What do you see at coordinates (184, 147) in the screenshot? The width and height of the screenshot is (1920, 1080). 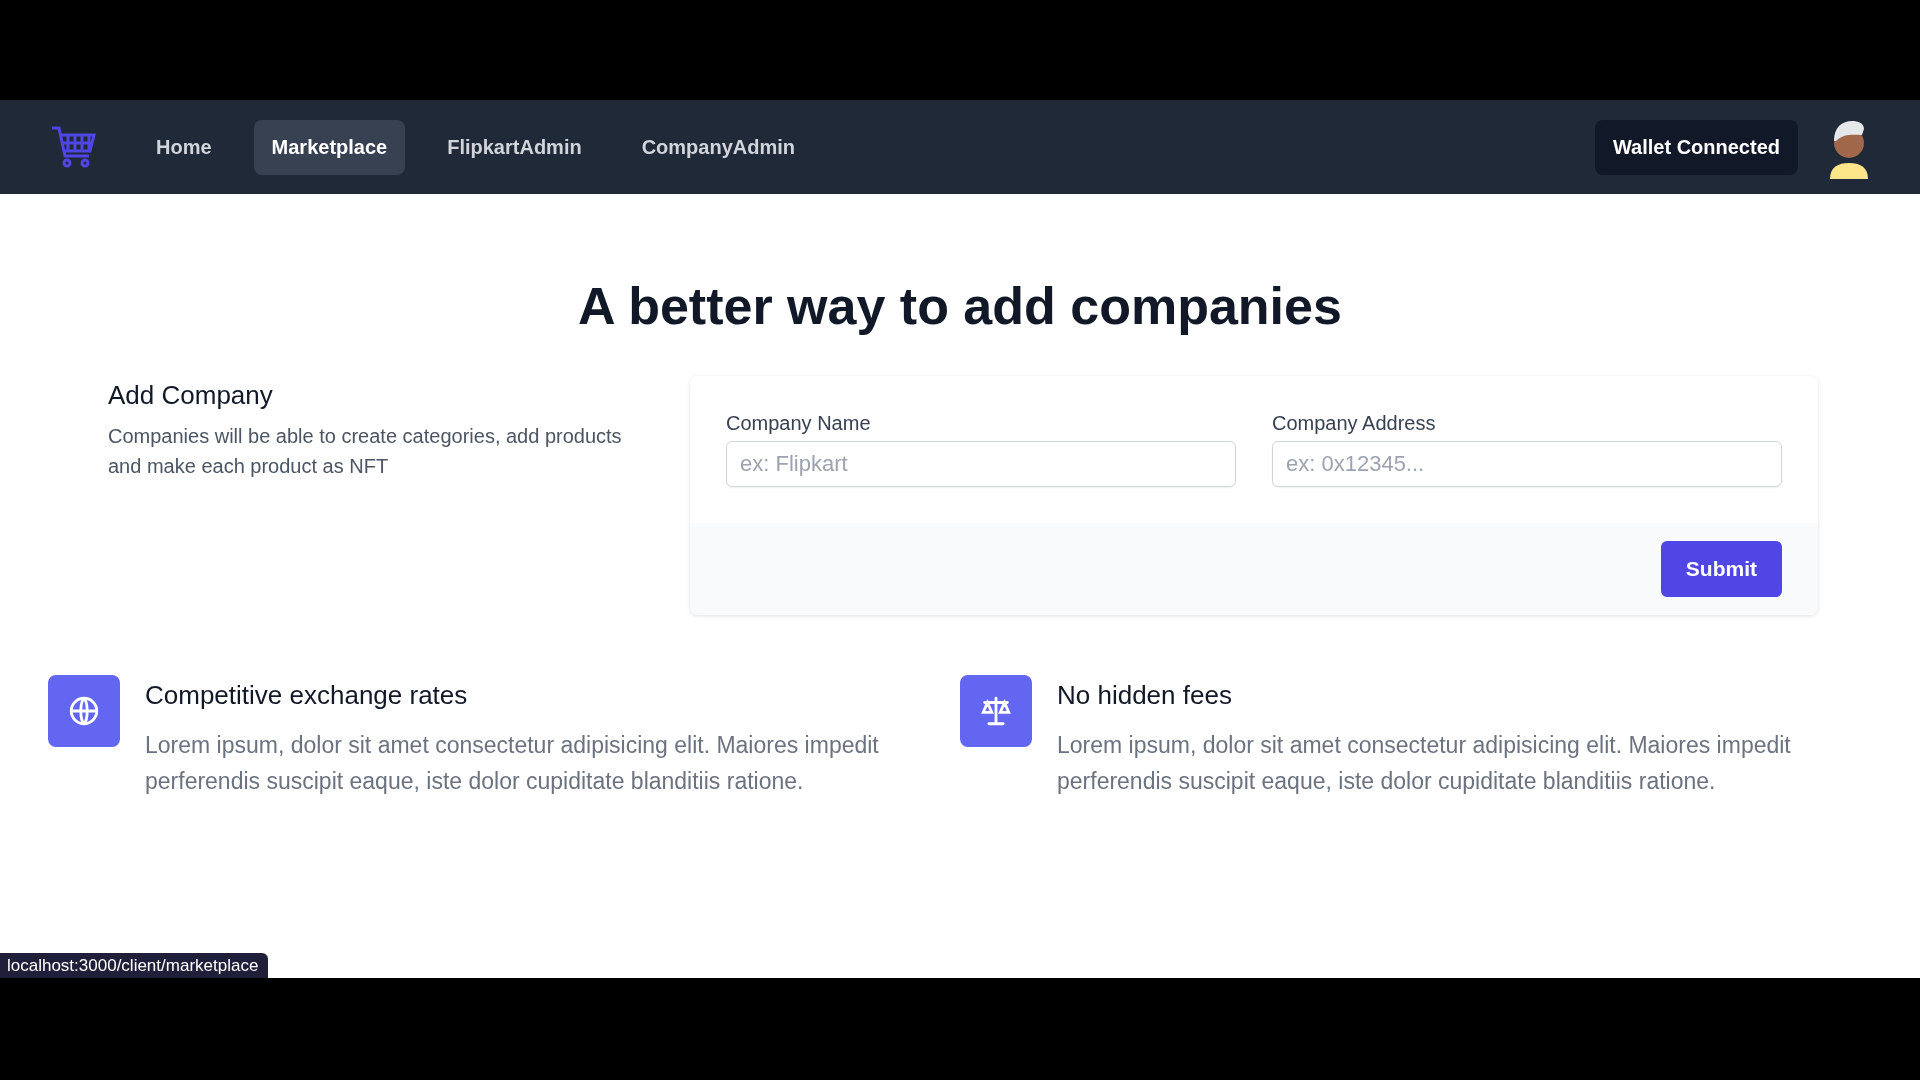 I see `nav-tab: Home` at bounding box center [184, 147].